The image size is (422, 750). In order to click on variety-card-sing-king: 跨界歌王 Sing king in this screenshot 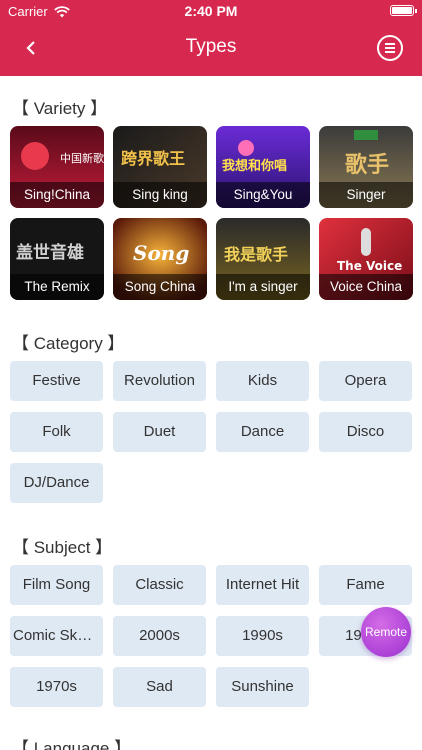, I will do `click(160, 167)`.